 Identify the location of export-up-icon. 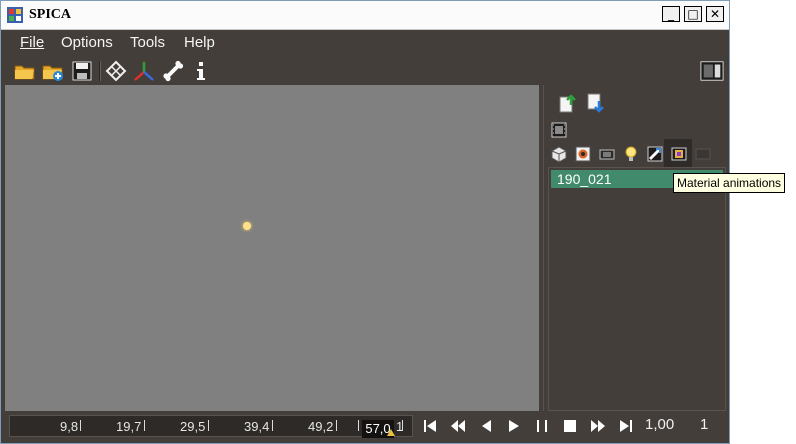
(568, 103).